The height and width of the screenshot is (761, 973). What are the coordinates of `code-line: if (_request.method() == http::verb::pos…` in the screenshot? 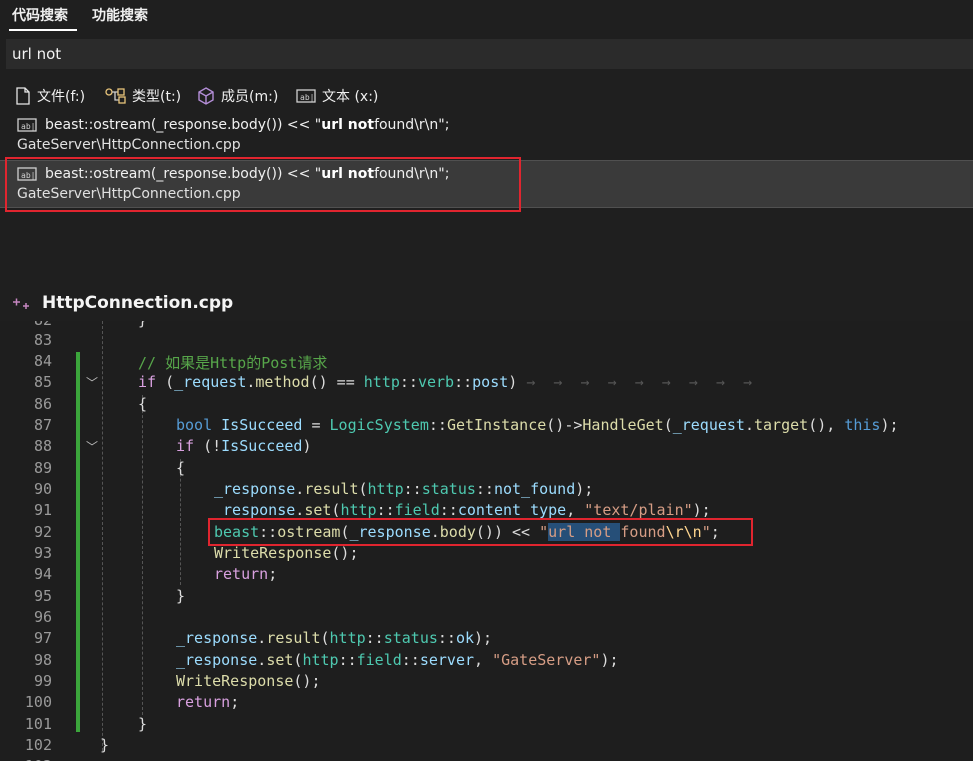 It's located at (445, 382).